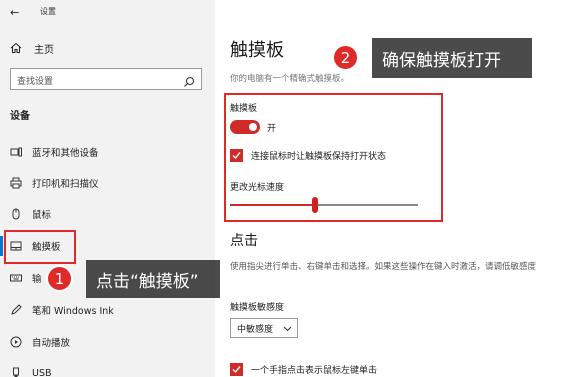 This screenshot has width=570, height=377. I want to click on sidebar-item-label: 蓝牙和其他设备, so click(65, 153).